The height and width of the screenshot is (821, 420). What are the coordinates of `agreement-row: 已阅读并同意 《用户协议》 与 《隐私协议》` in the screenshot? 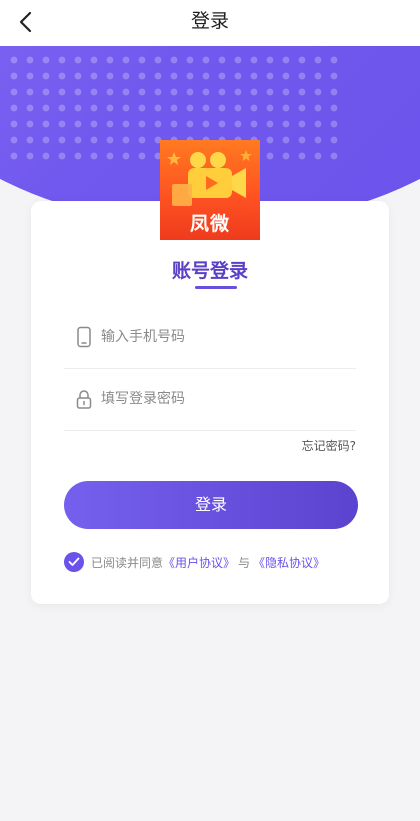 It's located at (194, 562).